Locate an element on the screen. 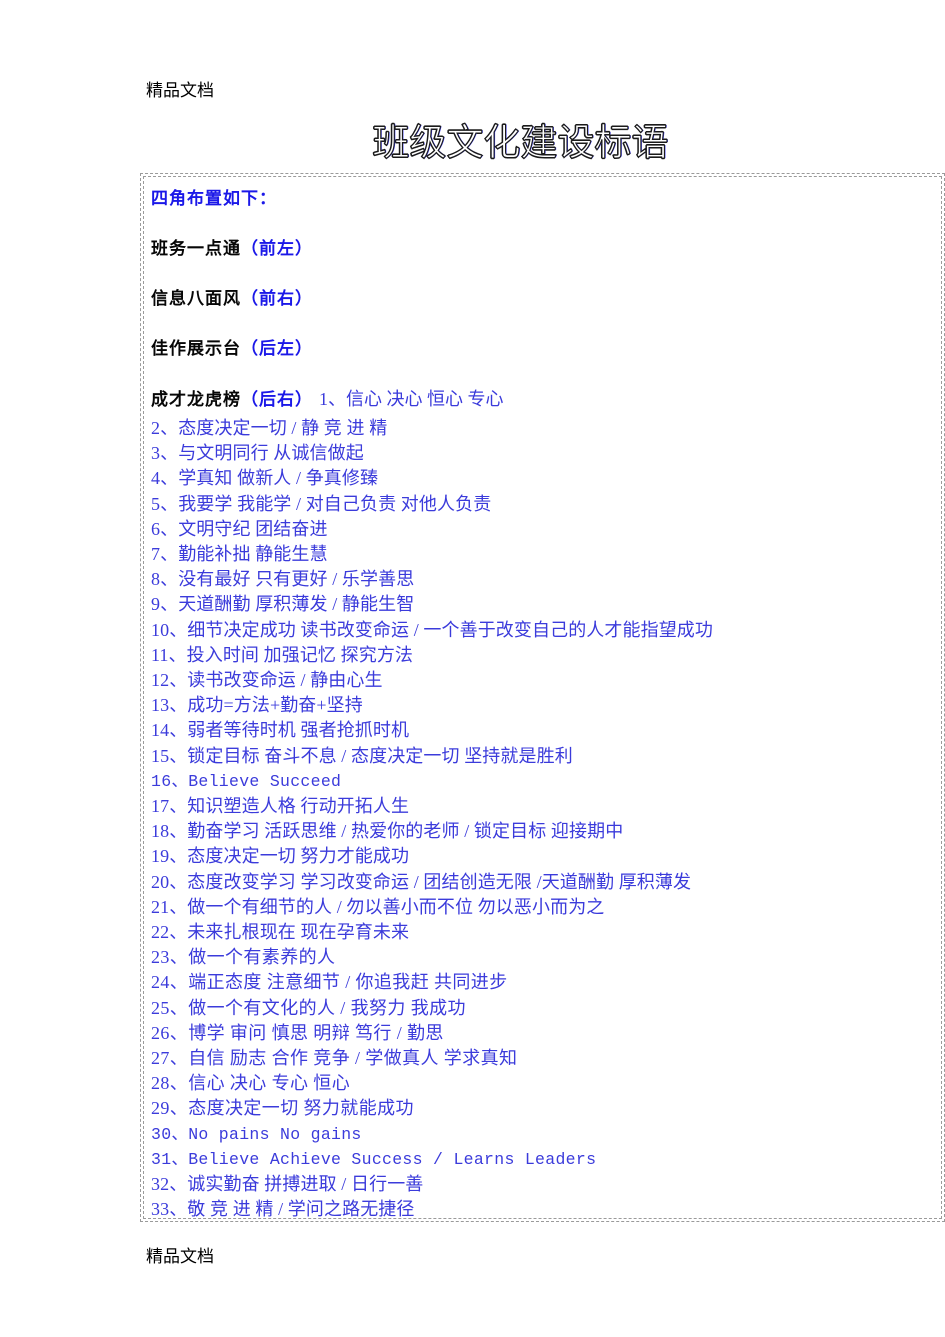 This screenshot has height=1337, width=945. slogan-item: 24、端正态度 注意细节 / 你追我赶 共同进步 is located at coordinates (329, 982).